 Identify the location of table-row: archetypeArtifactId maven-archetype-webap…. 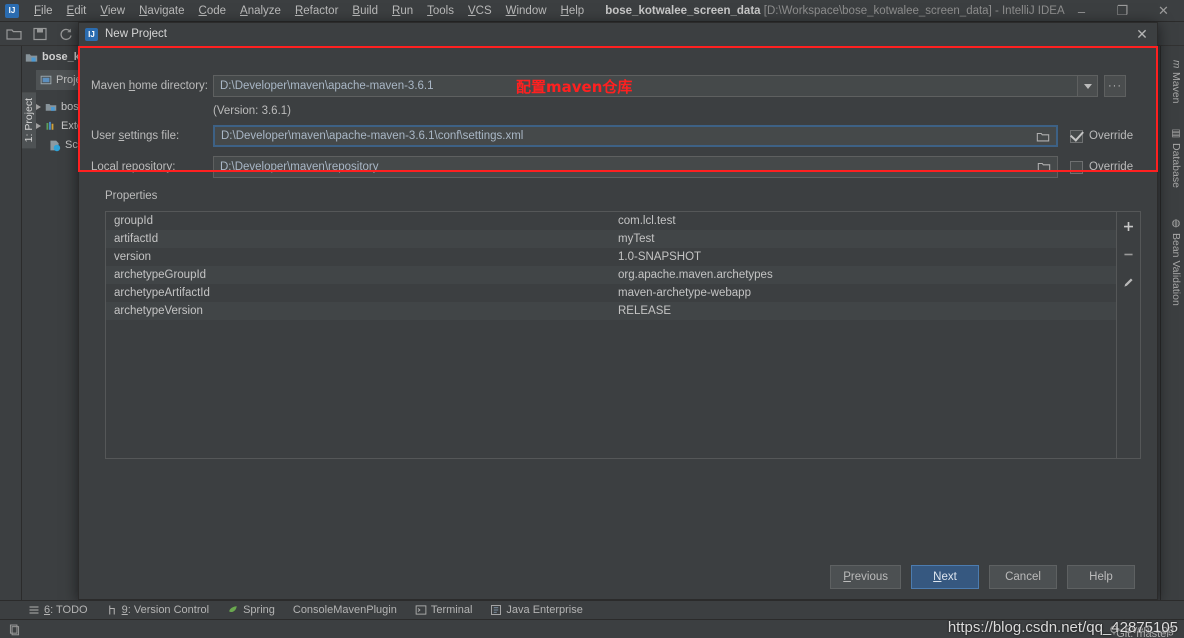
(612, 293).